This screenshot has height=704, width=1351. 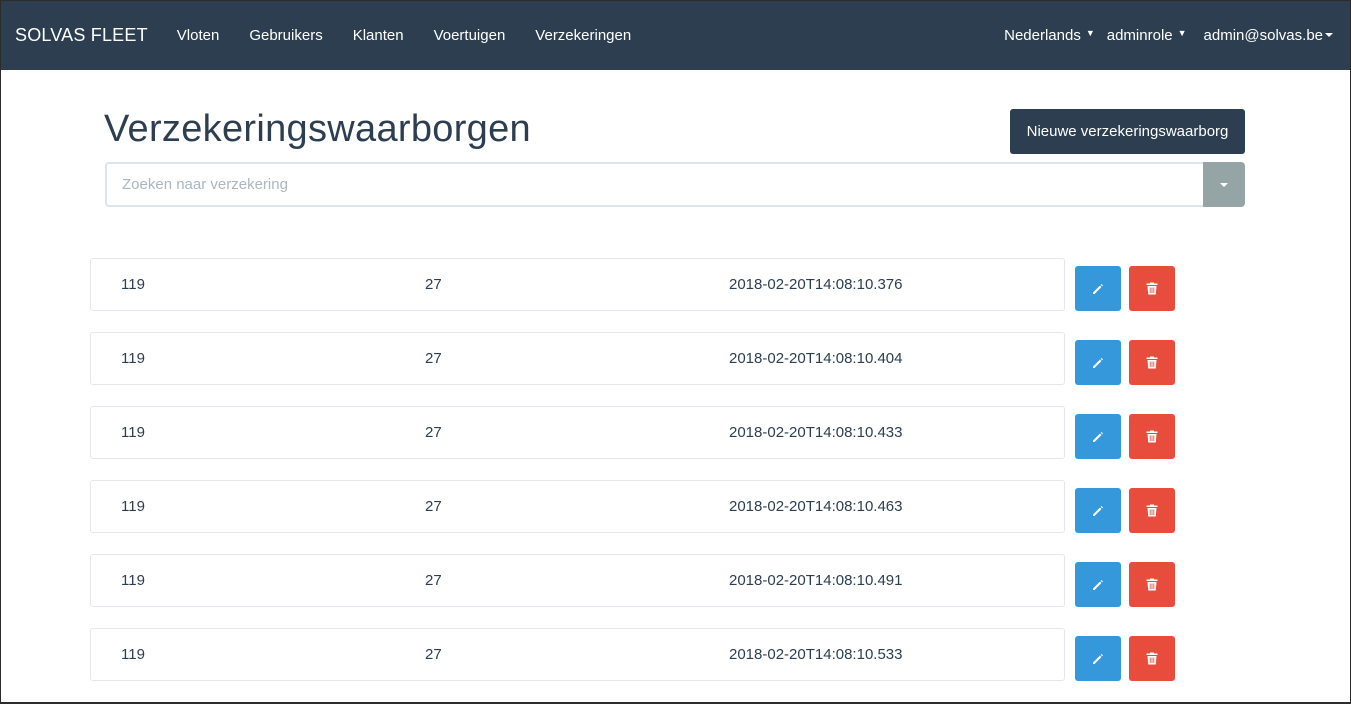 I want to click on list-item-card: 119 27 2018-02-20T14:08:10.463, so click(x=577, y=506).